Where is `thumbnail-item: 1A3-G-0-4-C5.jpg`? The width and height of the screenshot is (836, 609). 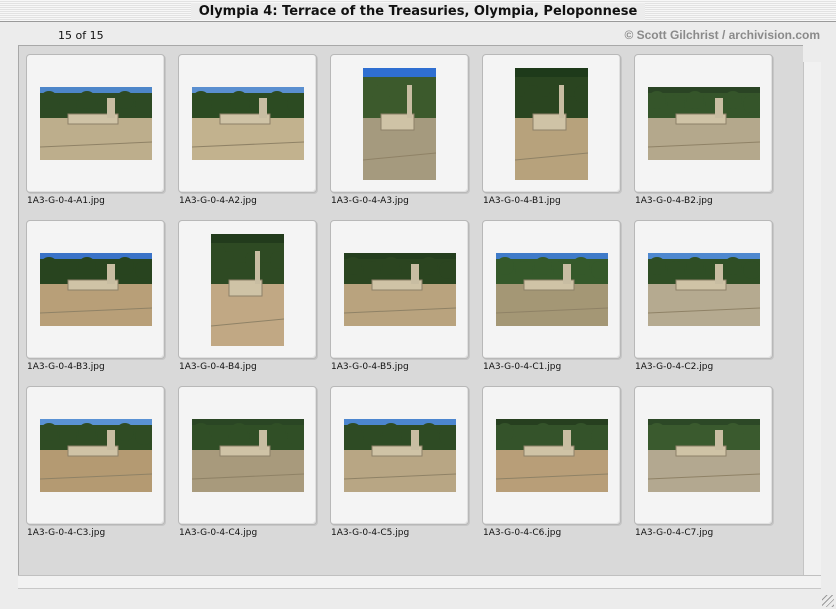
thumbnail-item: 1A3-G-0-4-C5.jpg is located at coordinates (400, 465).